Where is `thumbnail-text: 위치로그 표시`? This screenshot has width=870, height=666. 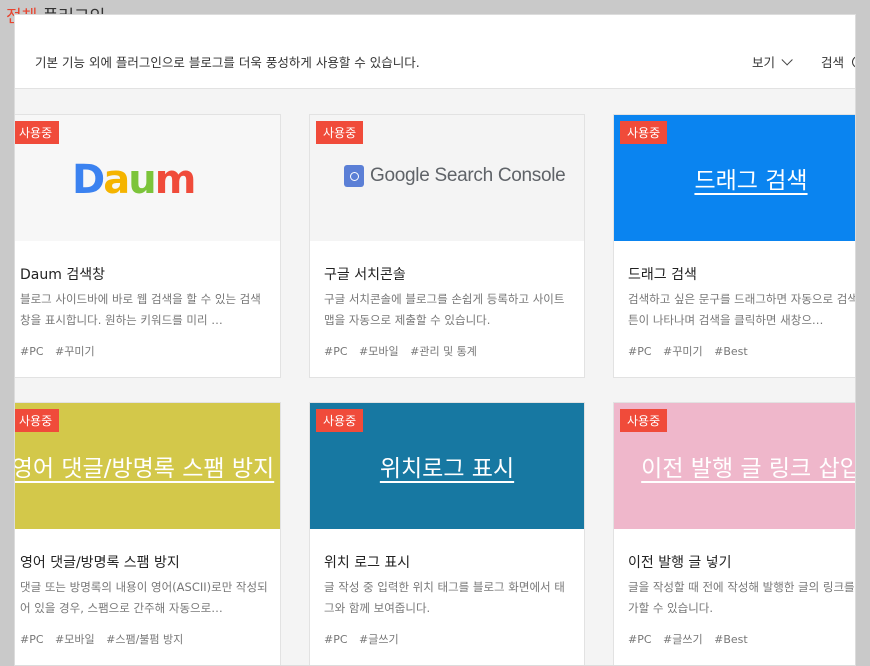 thumbnail-text: 위치로그 표시 is located at coordinates (447, 469).